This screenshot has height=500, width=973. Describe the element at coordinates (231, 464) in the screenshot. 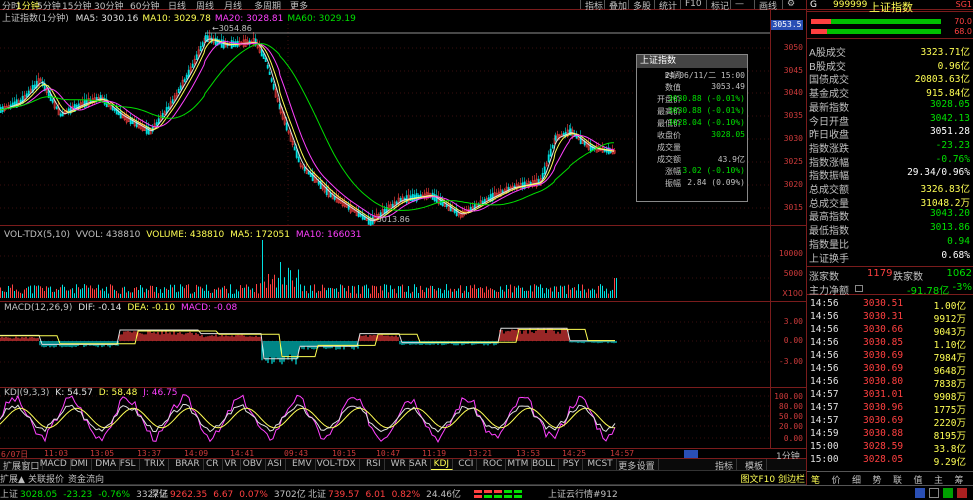

I see `indicator-tab-vr: VR` at that location.